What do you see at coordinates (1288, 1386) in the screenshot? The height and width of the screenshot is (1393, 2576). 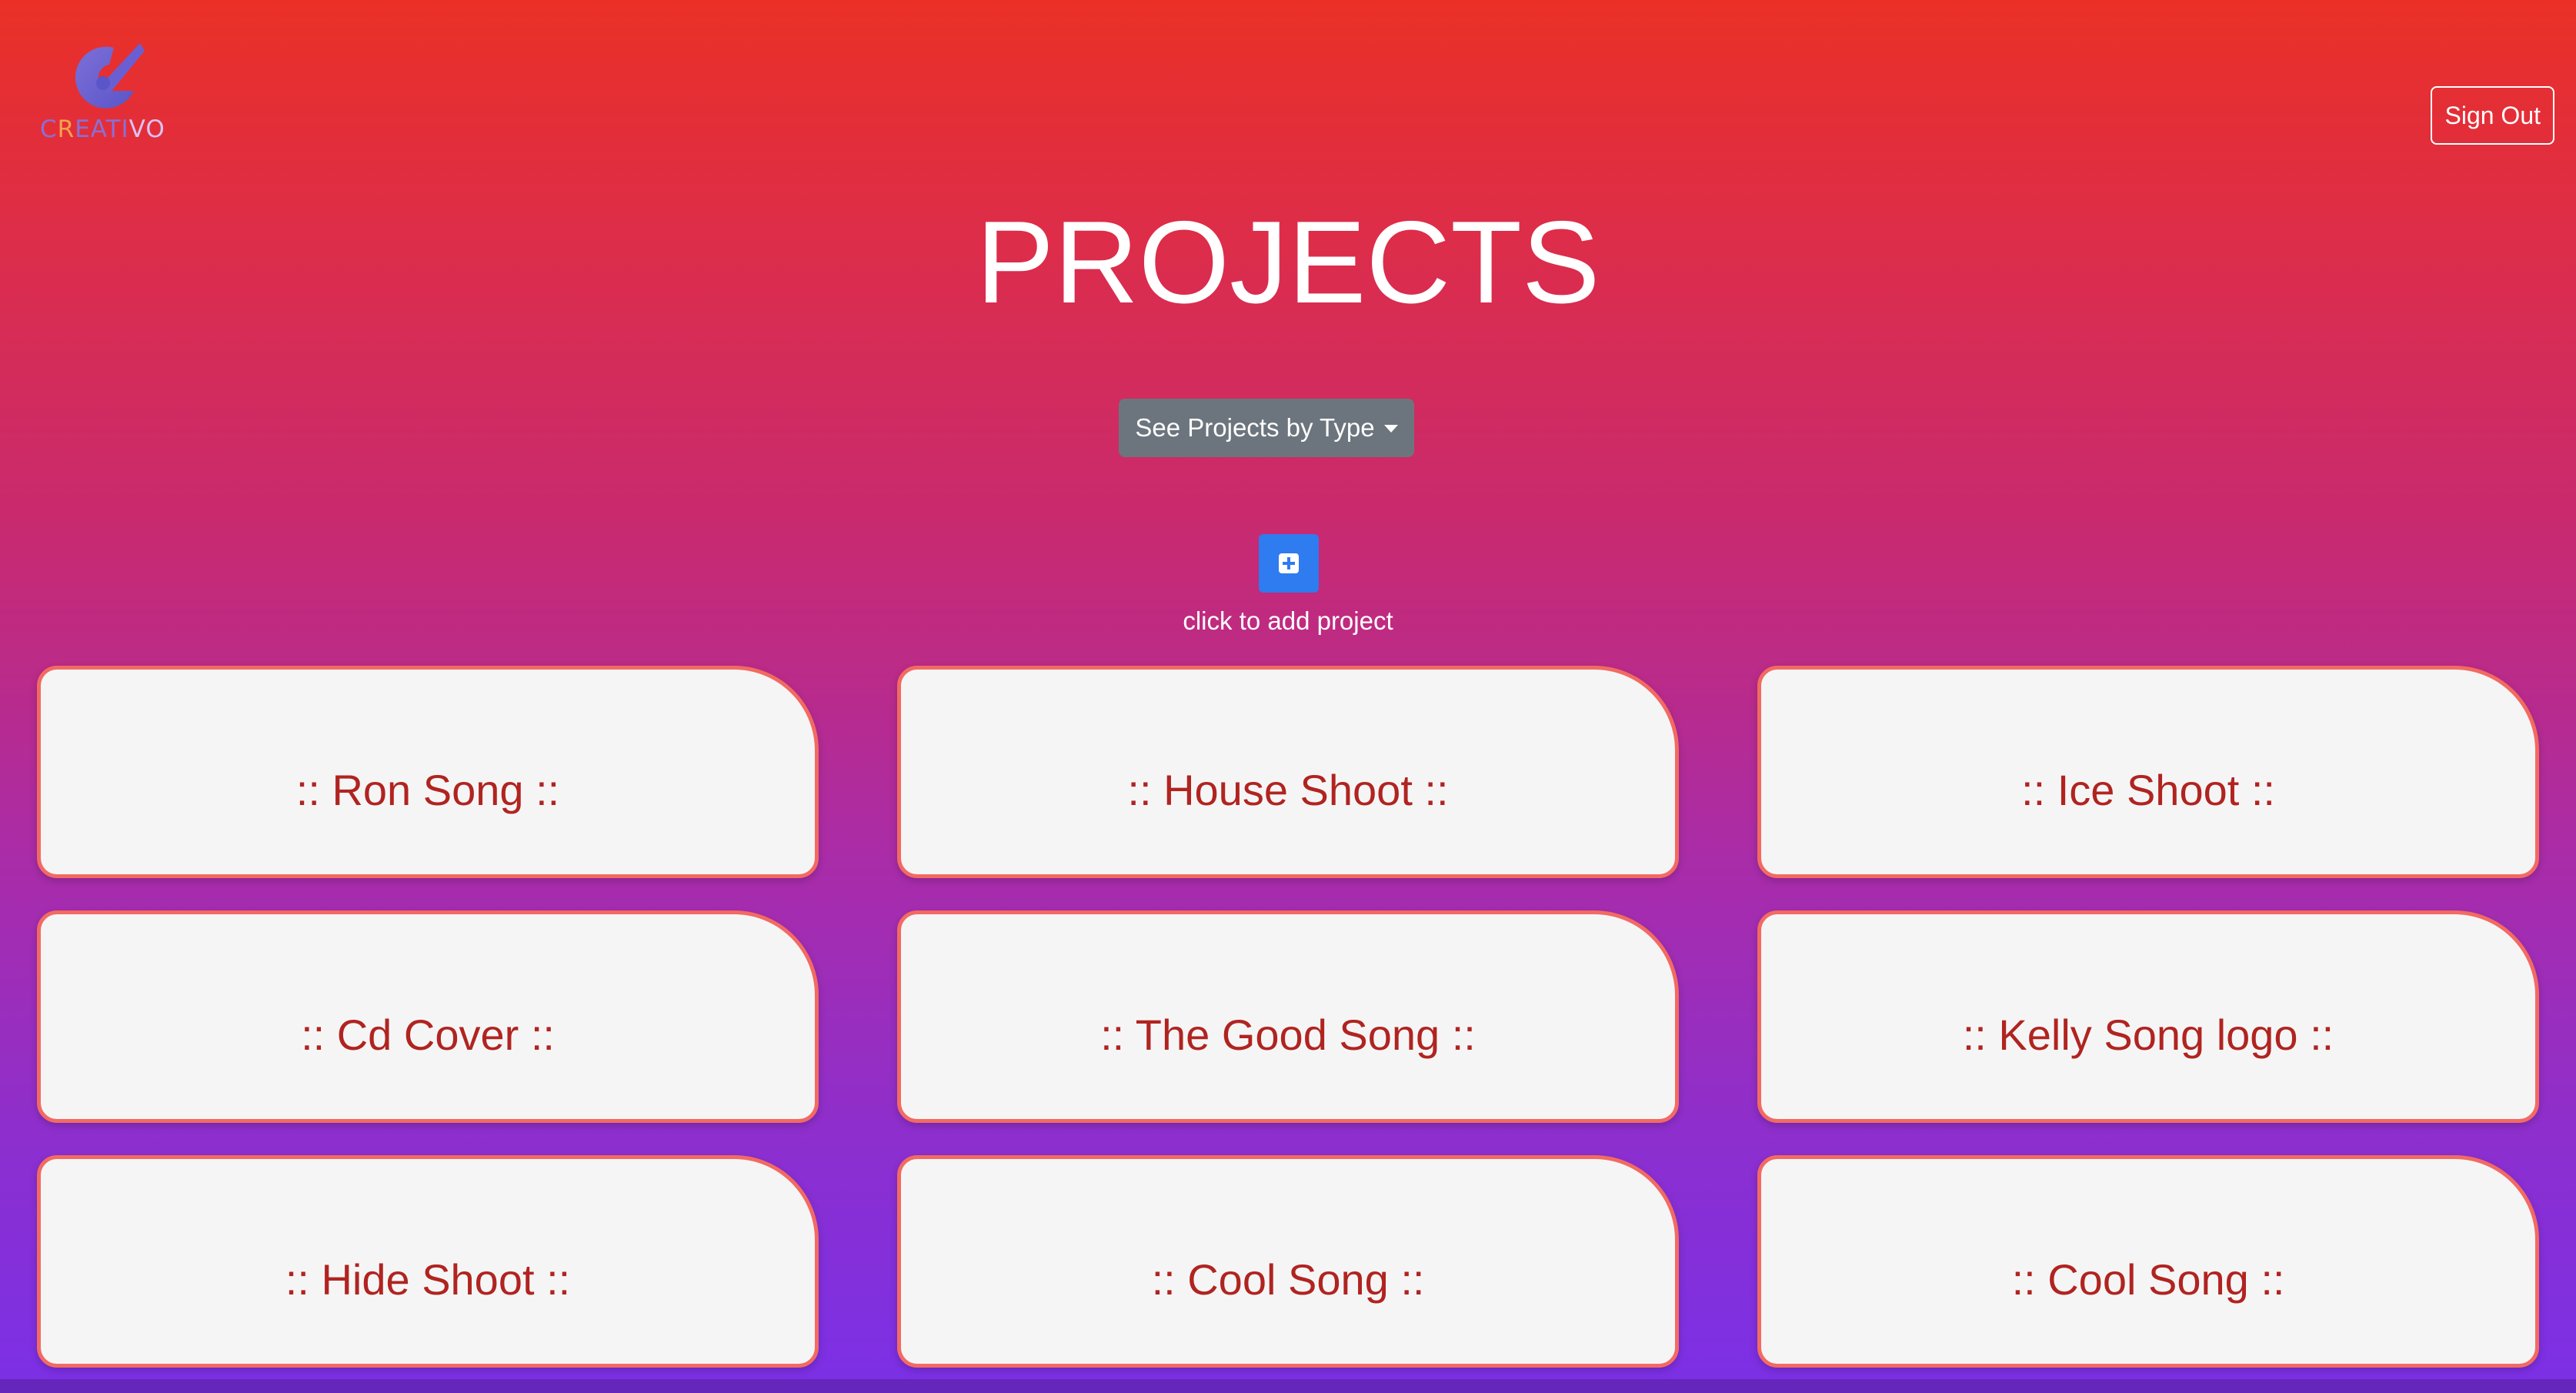 I see `bottom-status-strip` at bounding box center [1288, 1386].